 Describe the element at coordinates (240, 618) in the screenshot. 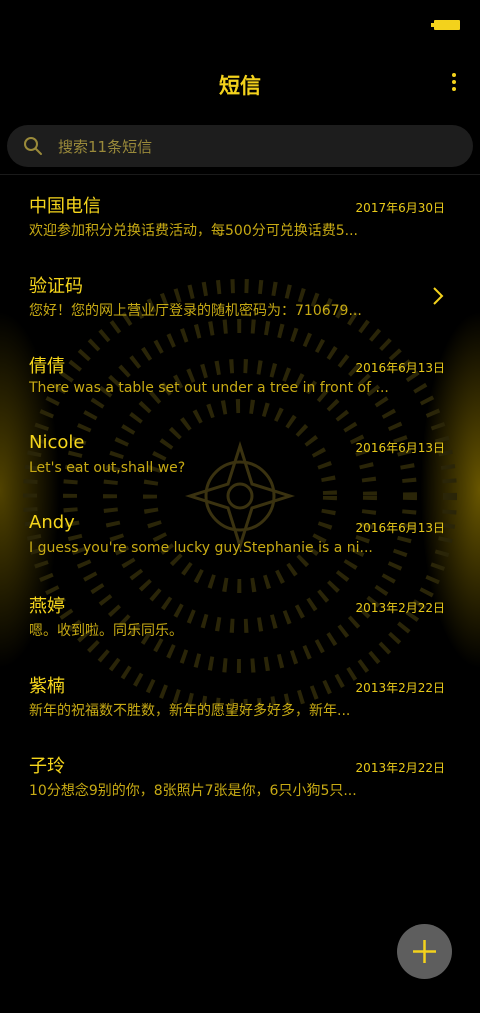

I see `conversation-row: 燕婷 2013年2月22日 嗯。收到啦。同乐同乐。` at that location.